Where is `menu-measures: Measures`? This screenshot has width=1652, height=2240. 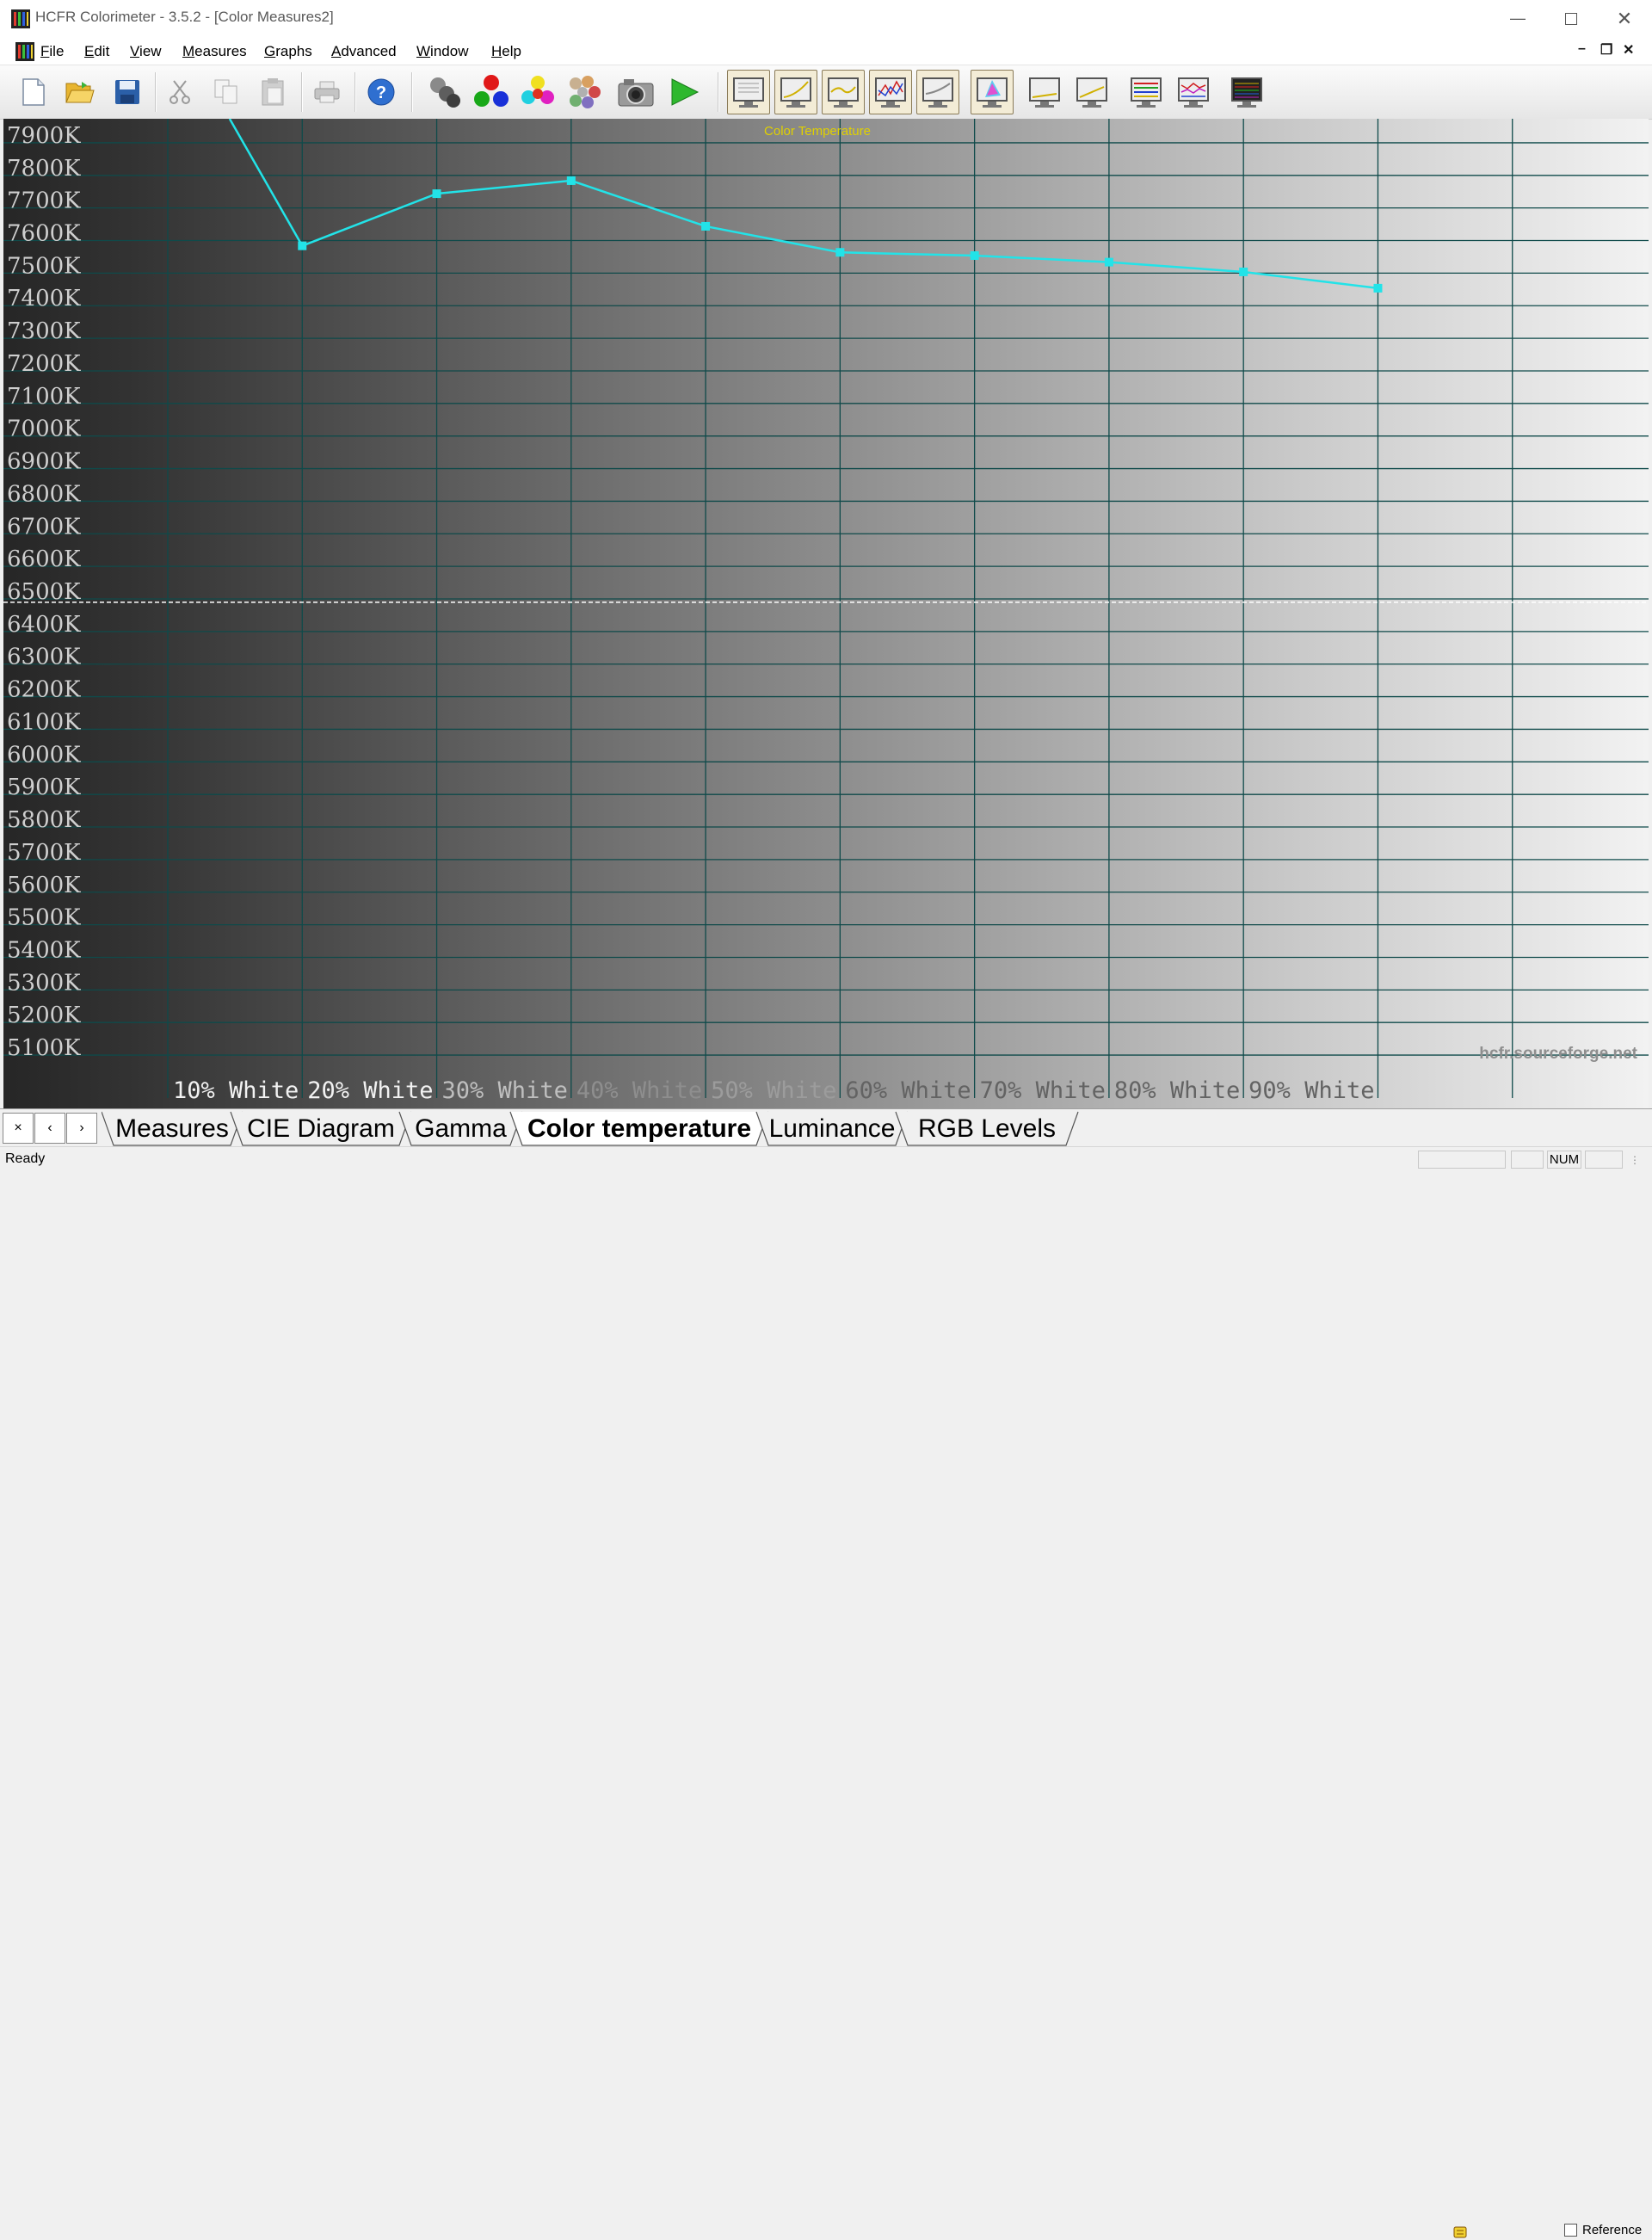
menu-measures: Measures is located at coordinates (214, 51).